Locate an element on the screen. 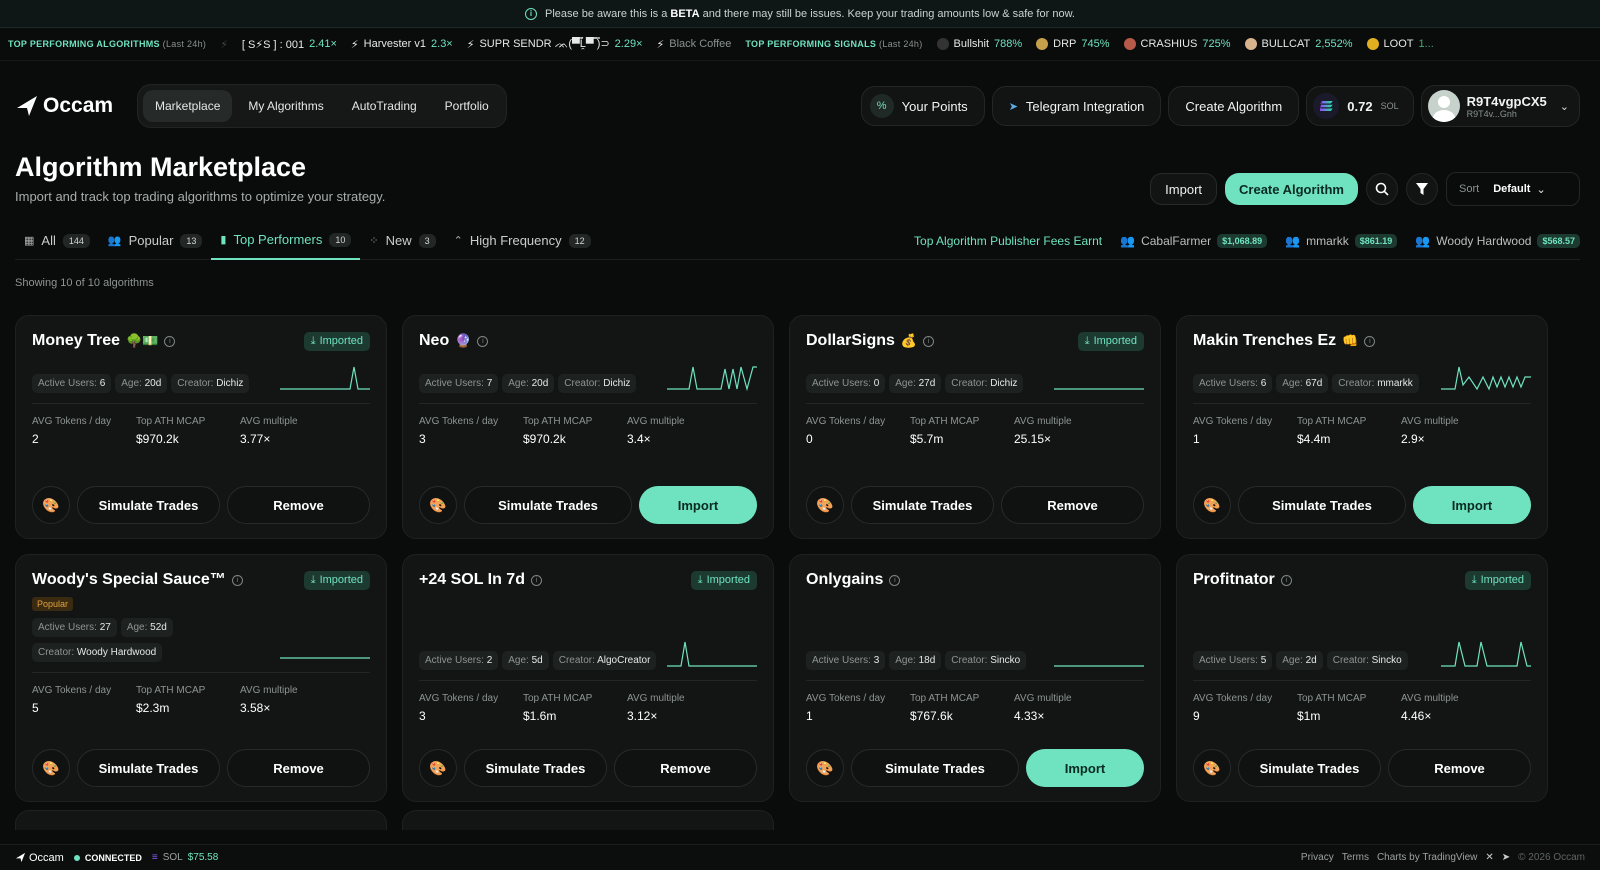  meta-chip: Active Users: 3 is located at coordinates (846, 660).